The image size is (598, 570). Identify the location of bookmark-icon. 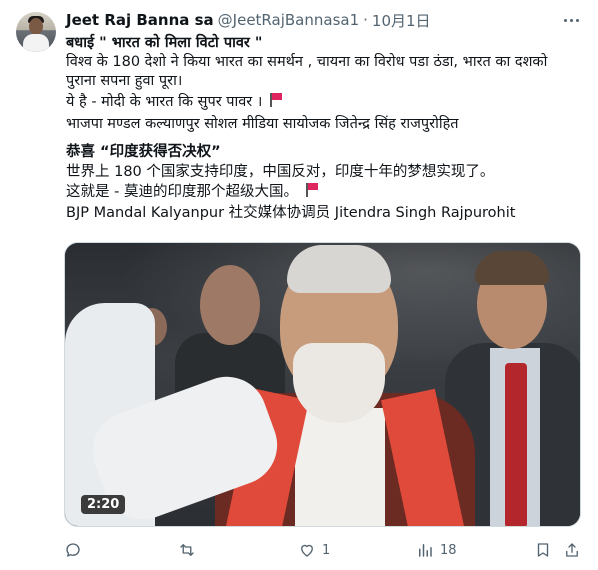
(543, 550).